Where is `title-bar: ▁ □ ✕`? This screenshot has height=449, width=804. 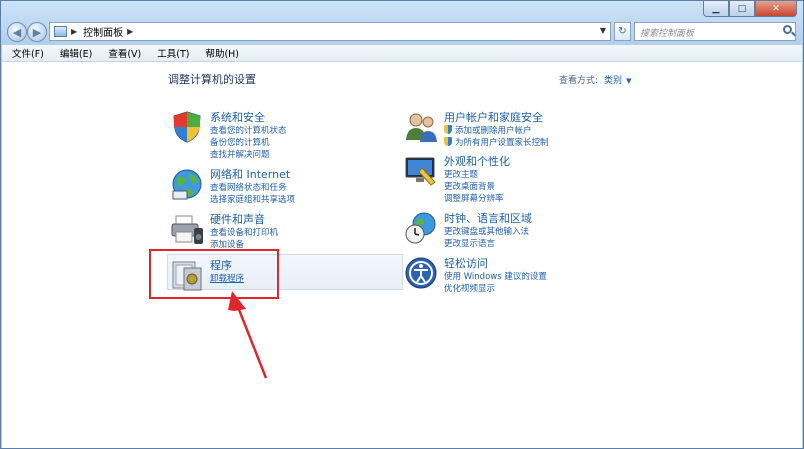 title-bar: ▁ □ ✕ is located at coordinates (402, 9).